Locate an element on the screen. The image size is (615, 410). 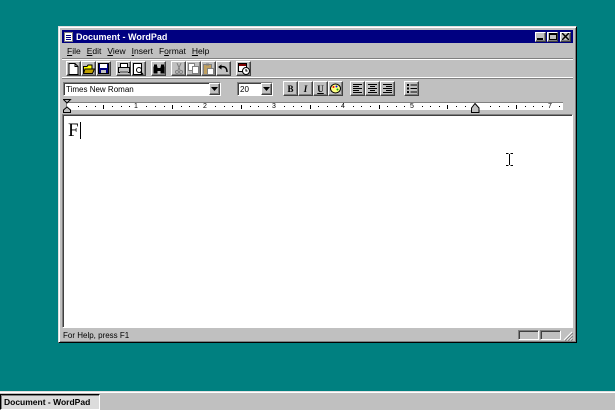
align-left-icon is located at coordinates (357, 88).